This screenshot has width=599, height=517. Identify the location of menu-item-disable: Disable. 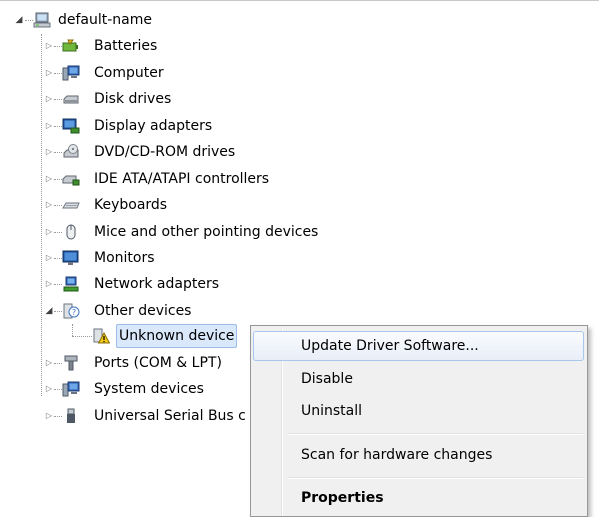
(418, 379).